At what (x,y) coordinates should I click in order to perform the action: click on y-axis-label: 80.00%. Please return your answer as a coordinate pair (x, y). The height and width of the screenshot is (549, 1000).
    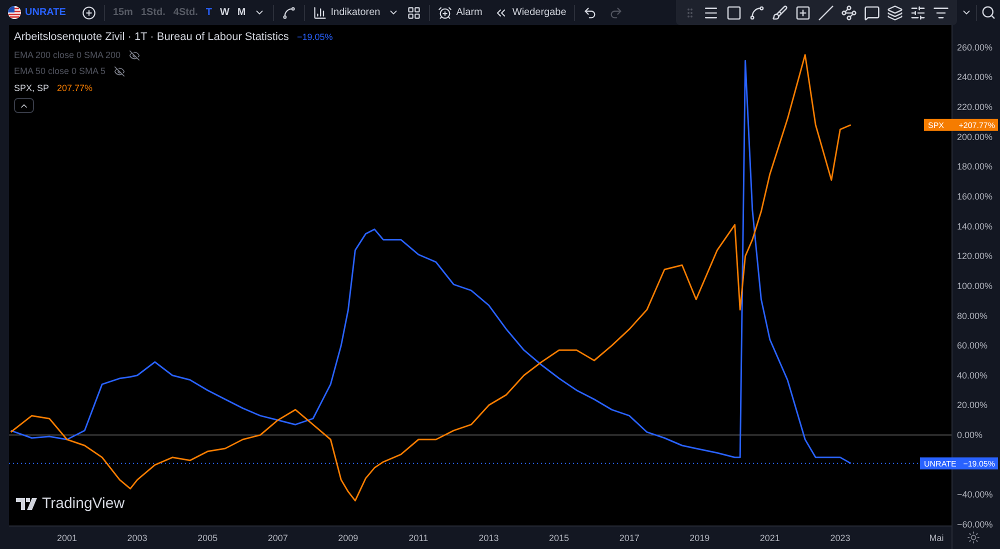
    Looking at the image, I should click on (972, 315).